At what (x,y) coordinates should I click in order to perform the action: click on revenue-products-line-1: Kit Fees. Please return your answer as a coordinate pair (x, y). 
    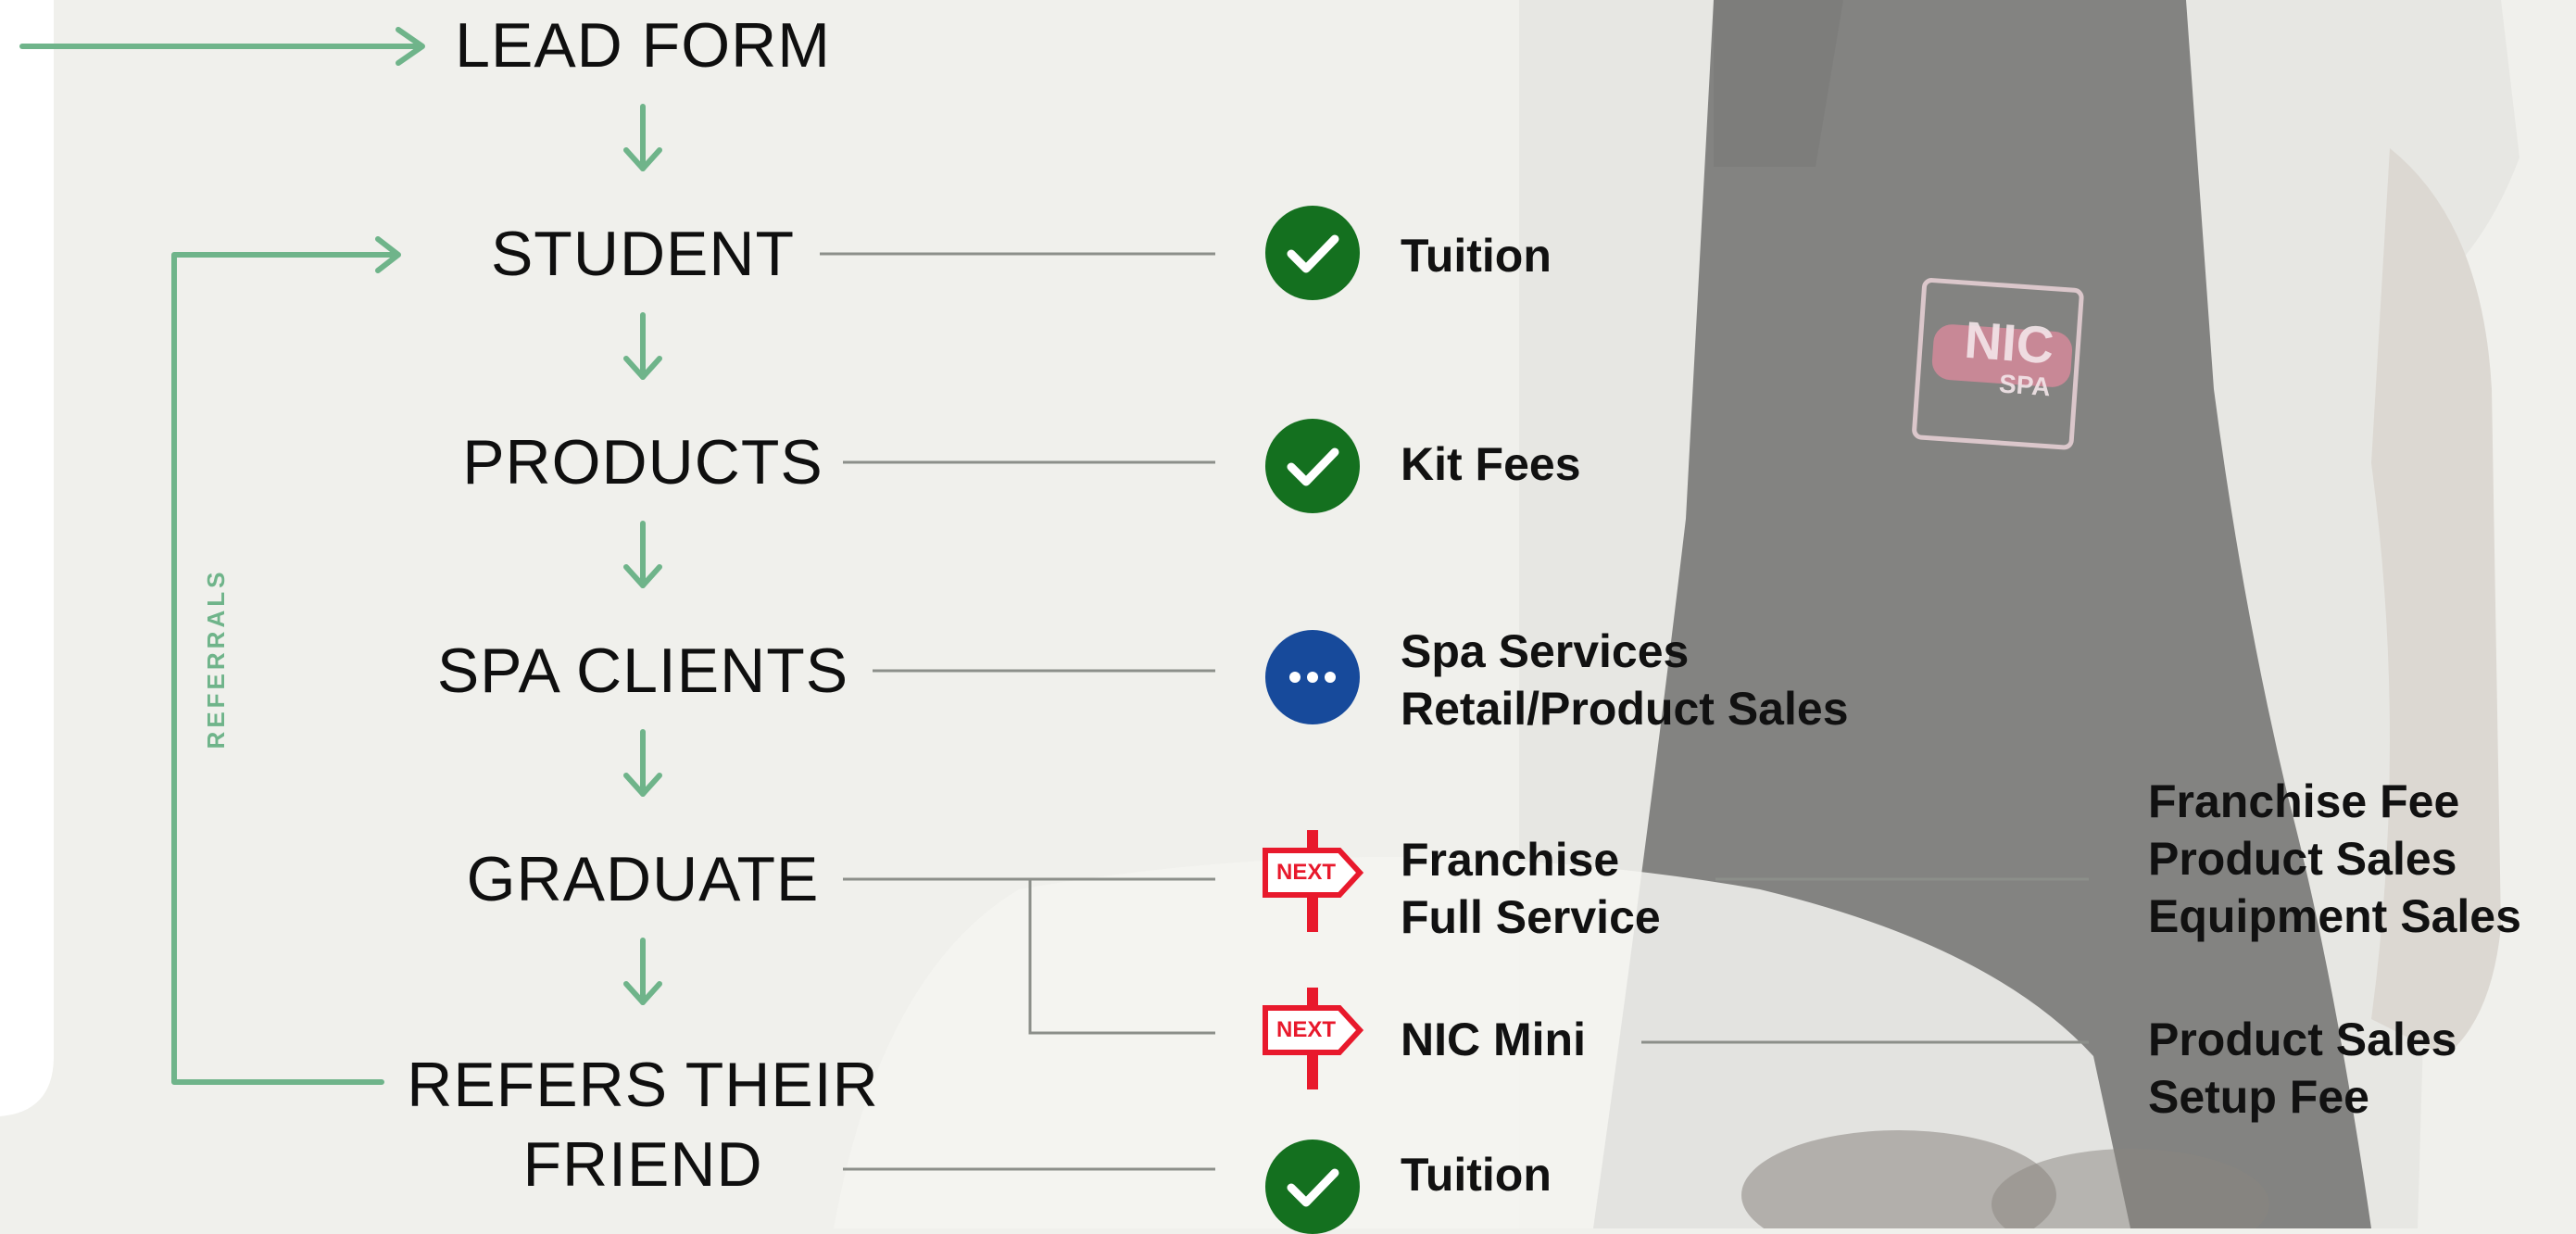
    Looking at the image, I should click on (1491, 464).